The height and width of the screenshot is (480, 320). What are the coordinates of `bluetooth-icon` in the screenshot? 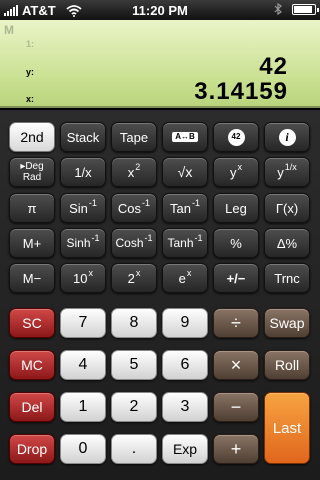 It's located at (278, 9).